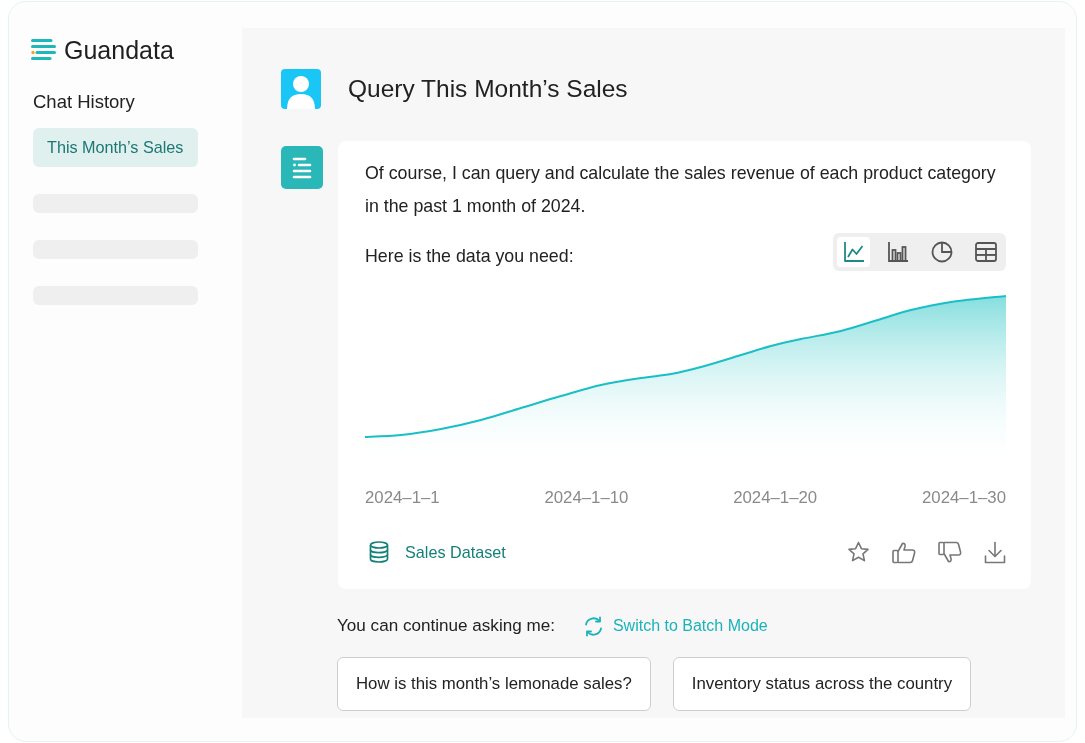 The height and width of the screenshot is (743, 1085). What do you see at coordinates (897, 252) in the screenshot?
I see `bar-chart-icon` at bounding box center [897, 252].